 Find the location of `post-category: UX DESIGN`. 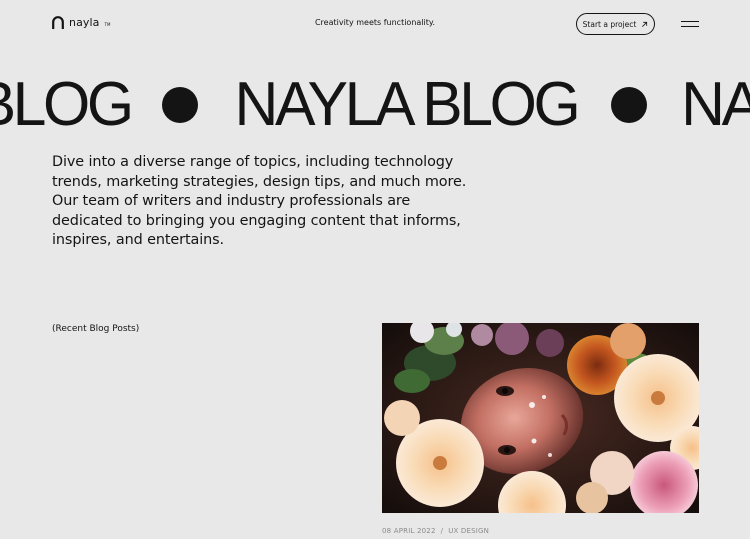

post-category: UX DESIGN is located at coordinates (468, 531).